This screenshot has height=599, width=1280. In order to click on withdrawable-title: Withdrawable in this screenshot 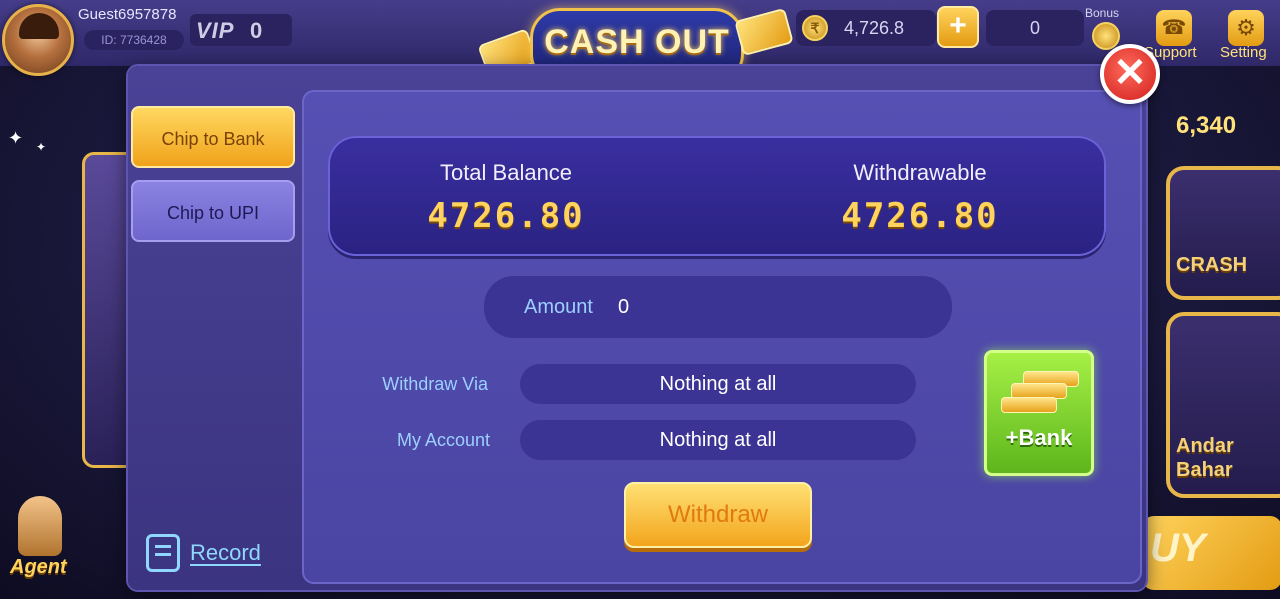, I will do `click(920, 172)`.